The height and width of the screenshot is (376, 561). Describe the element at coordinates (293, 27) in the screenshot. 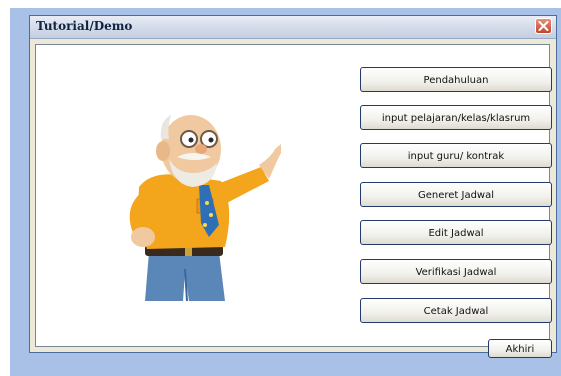

I see `title-bar: Tutorial/Demo` at that location.